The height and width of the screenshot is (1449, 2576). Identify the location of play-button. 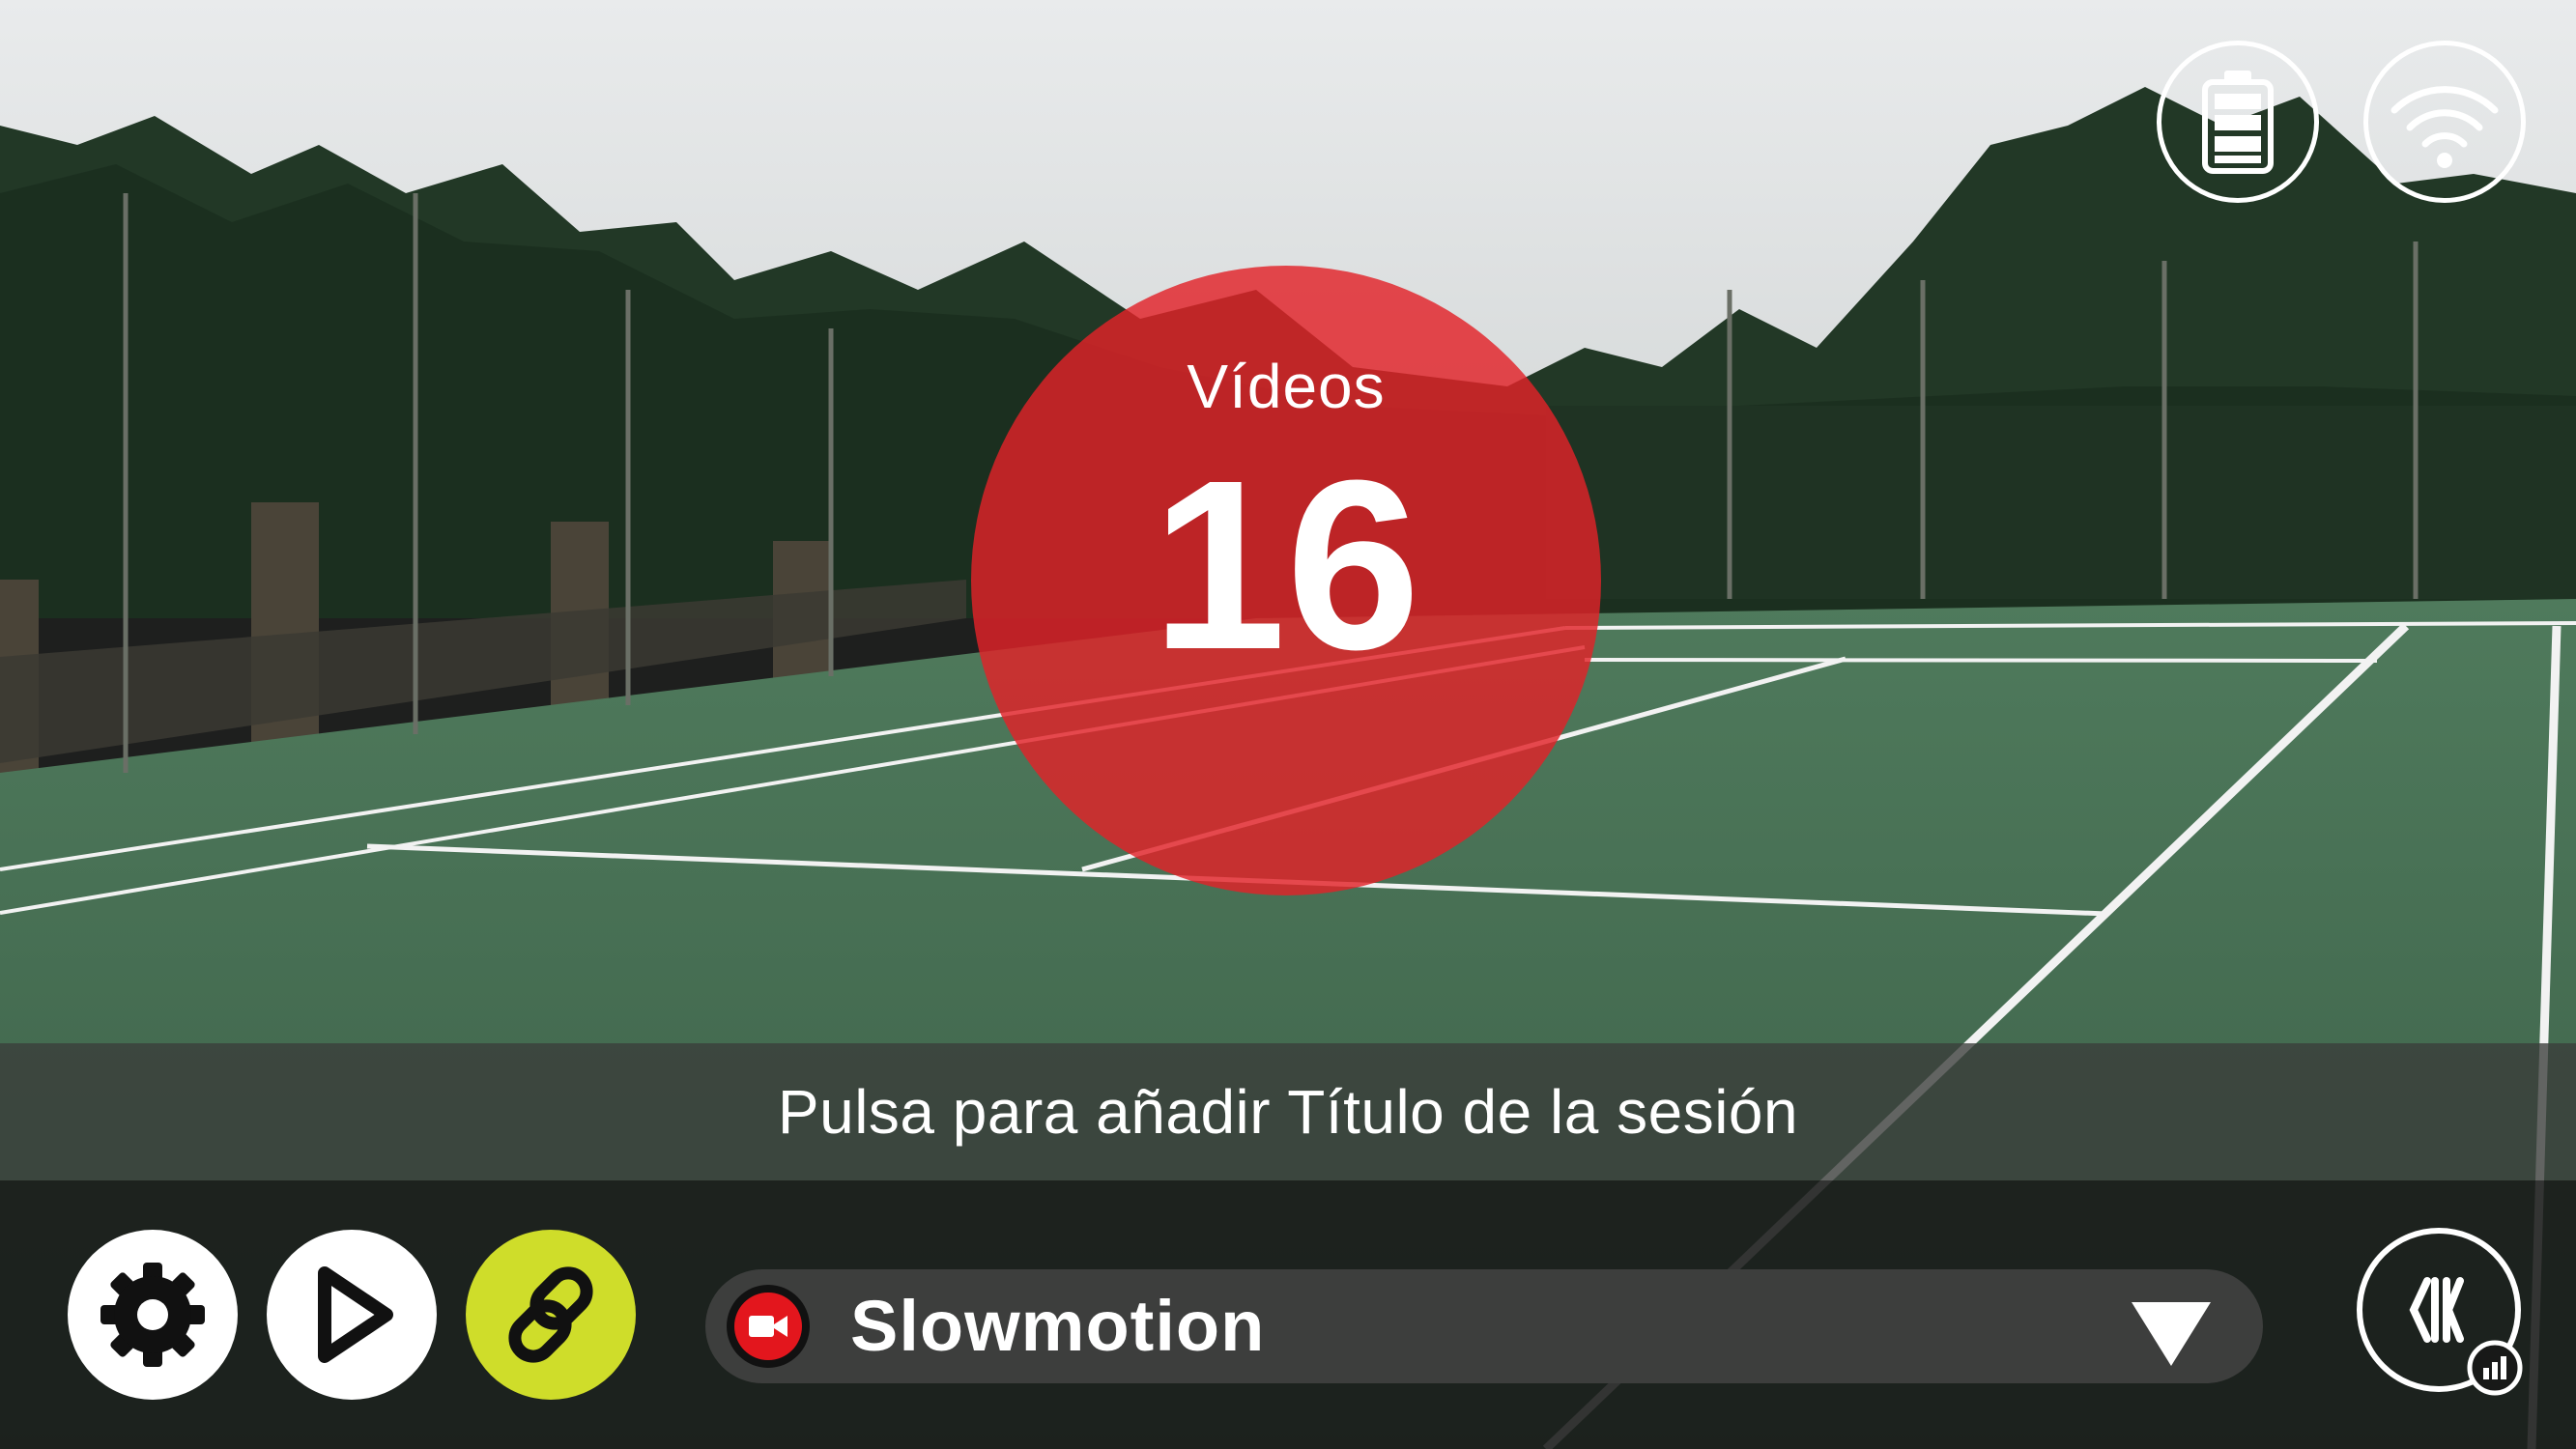
(352, 1315).